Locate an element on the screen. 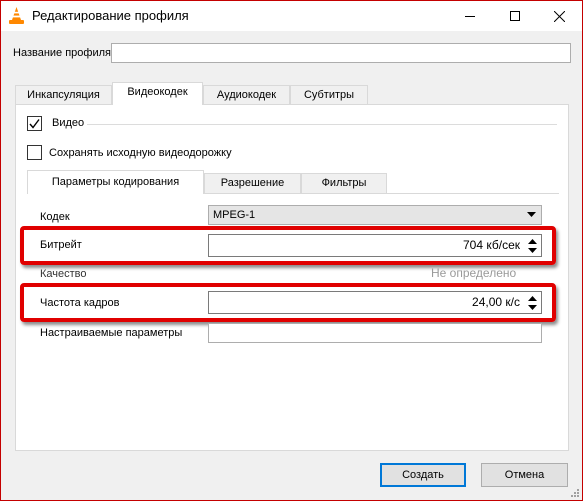 This screenshot has width=583, height=501. maximize-button is located at coordinates (515, 16).